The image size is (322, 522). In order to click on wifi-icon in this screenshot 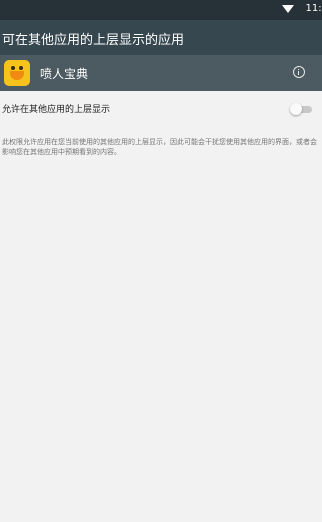, I will do `click(288, 9)`.